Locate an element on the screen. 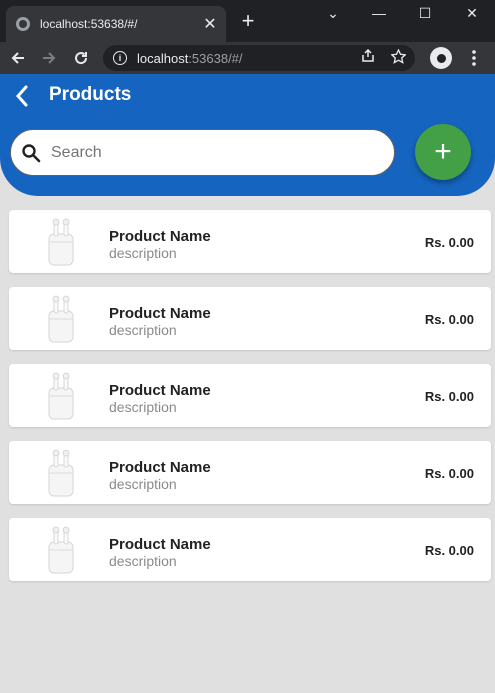  back-arrow-icon is located at coordinates (18, 58).